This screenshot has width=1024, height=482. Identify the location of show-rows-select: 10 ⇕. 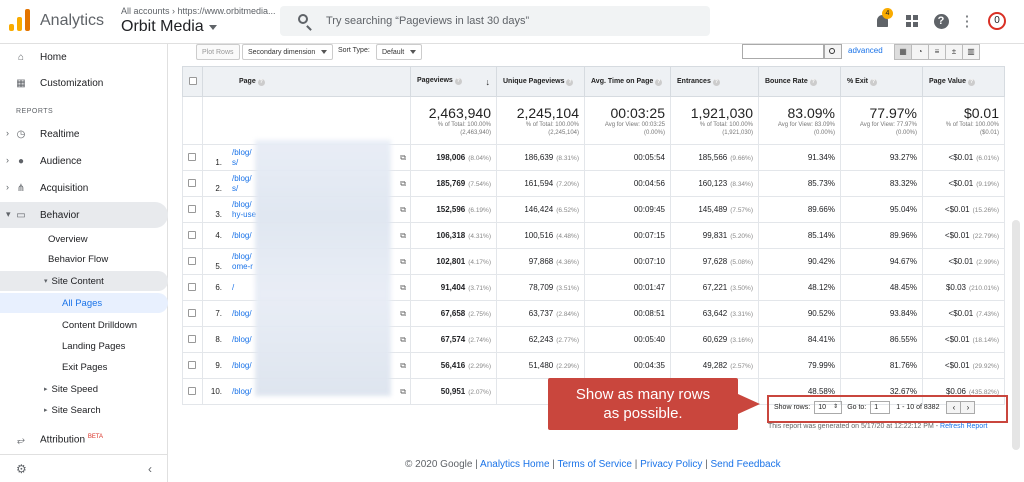
(828, 407).